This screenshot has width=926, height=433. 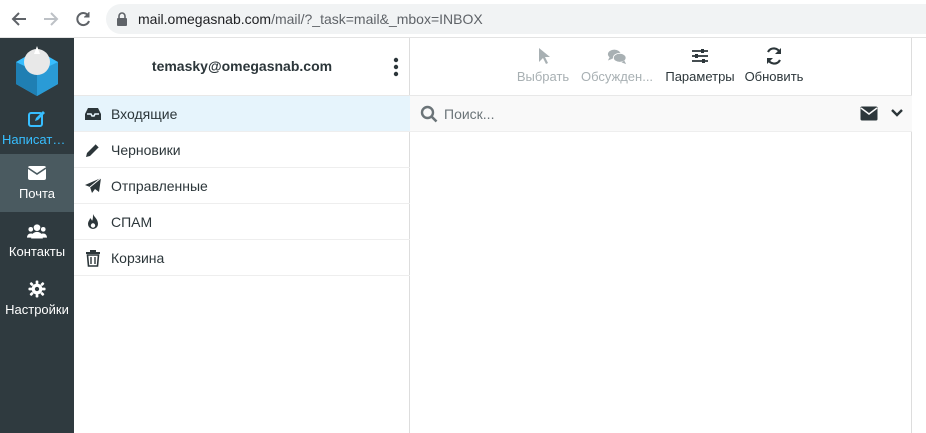 I want to click on folder-label: Отправленные, so click(x=159, y=186).